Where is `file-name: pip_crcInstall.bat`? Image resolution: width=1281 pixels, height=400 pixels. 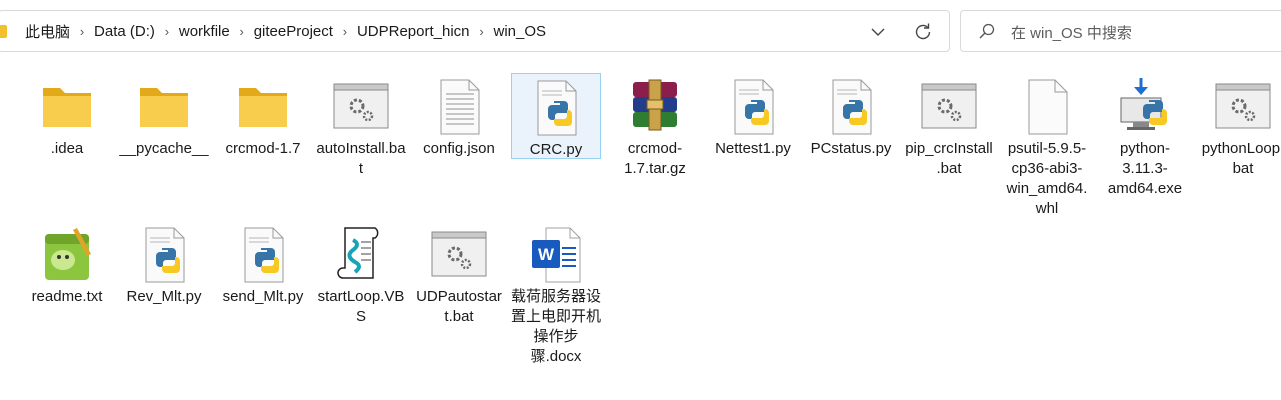
file-name: pip_crcInstall.bat is located at coordinates (949, 158).